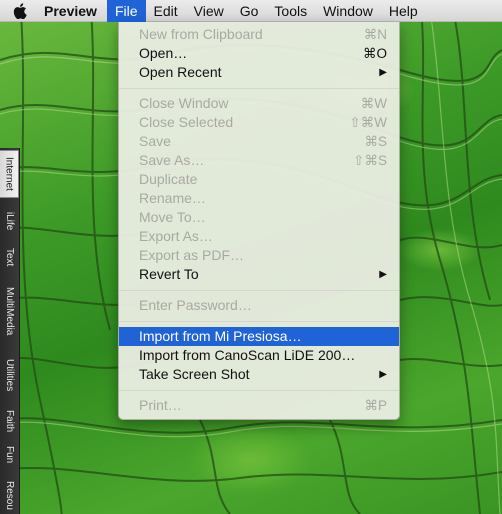  What do you see at coordinates (9, 257) in the screenshot?
I see `side-tab-text: Text` at bounding box center [9, 257].